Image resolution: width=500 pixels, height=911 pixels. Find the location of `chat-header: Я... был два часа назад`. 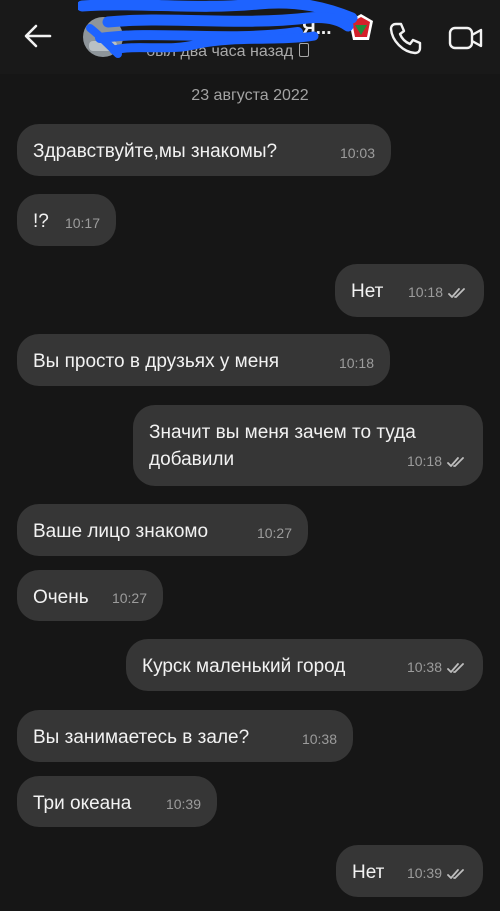

chat-header: Я... был два часа назад is located at coordinates (250, 37).